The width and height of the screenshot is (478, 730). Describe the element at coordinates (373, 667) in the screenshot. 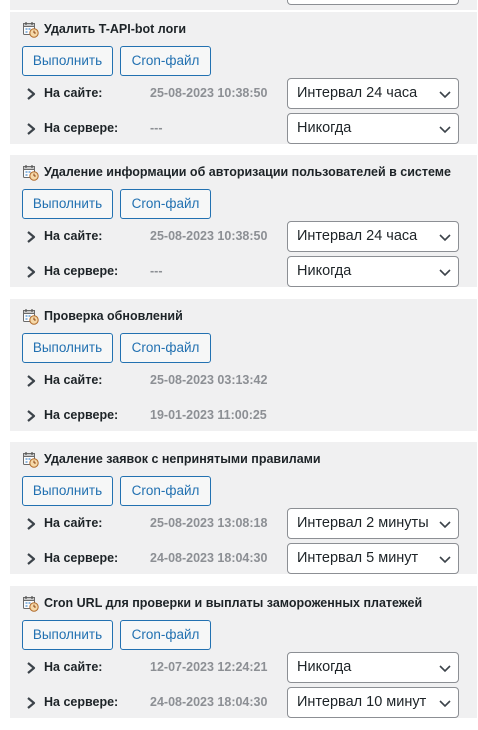

I see `site-interval-select: Никогда` at that location.